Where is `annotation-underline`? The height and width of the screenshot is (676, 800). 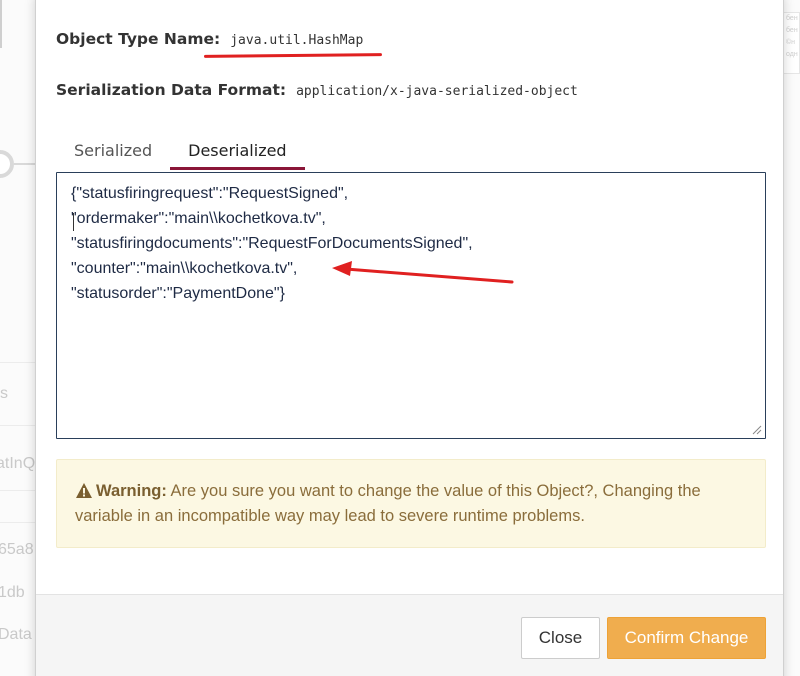 annotation-underline is located at coordinates (293, 55).